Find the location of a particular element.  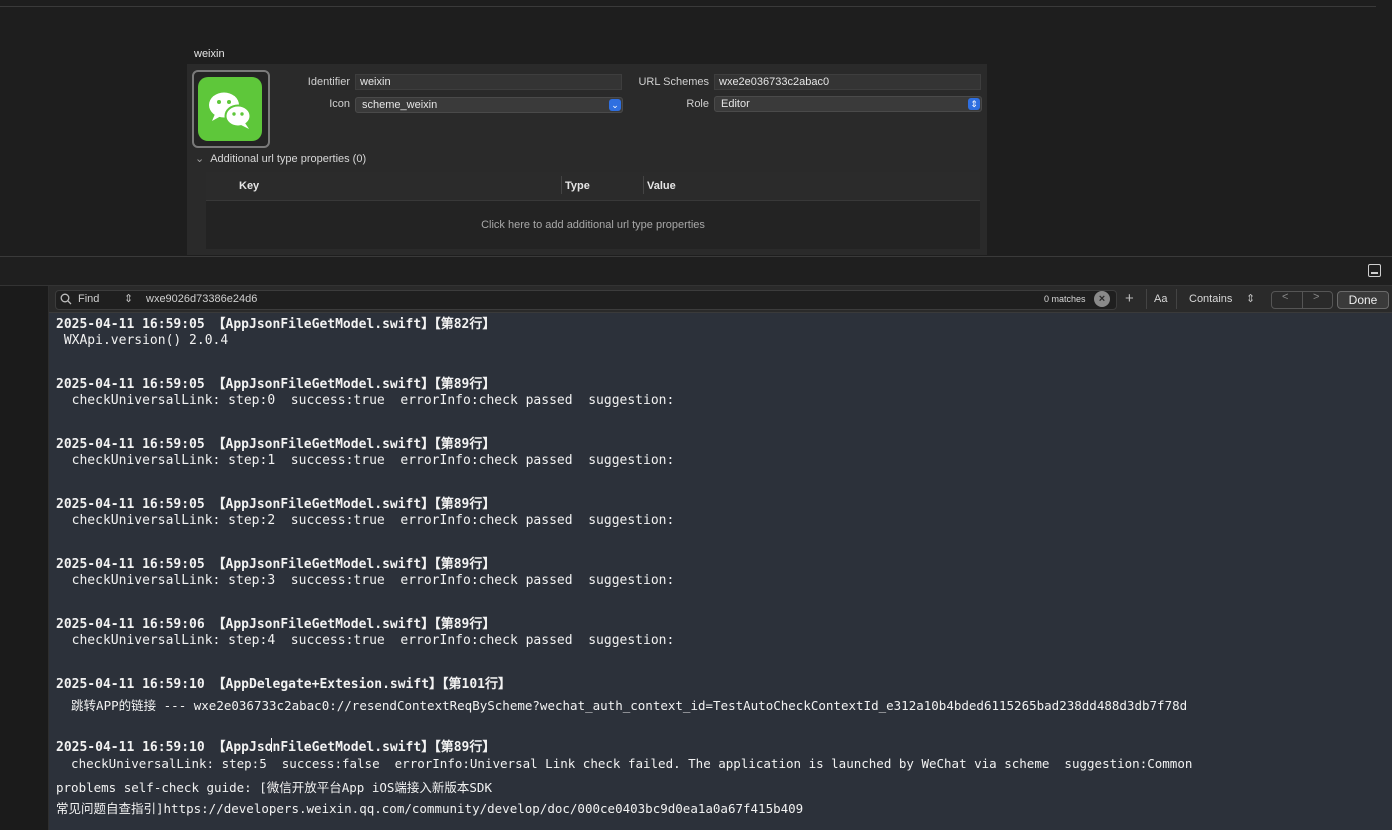

url-schemes-field: wxe2e036733c2abac0 is located at coordinates (847, 82).